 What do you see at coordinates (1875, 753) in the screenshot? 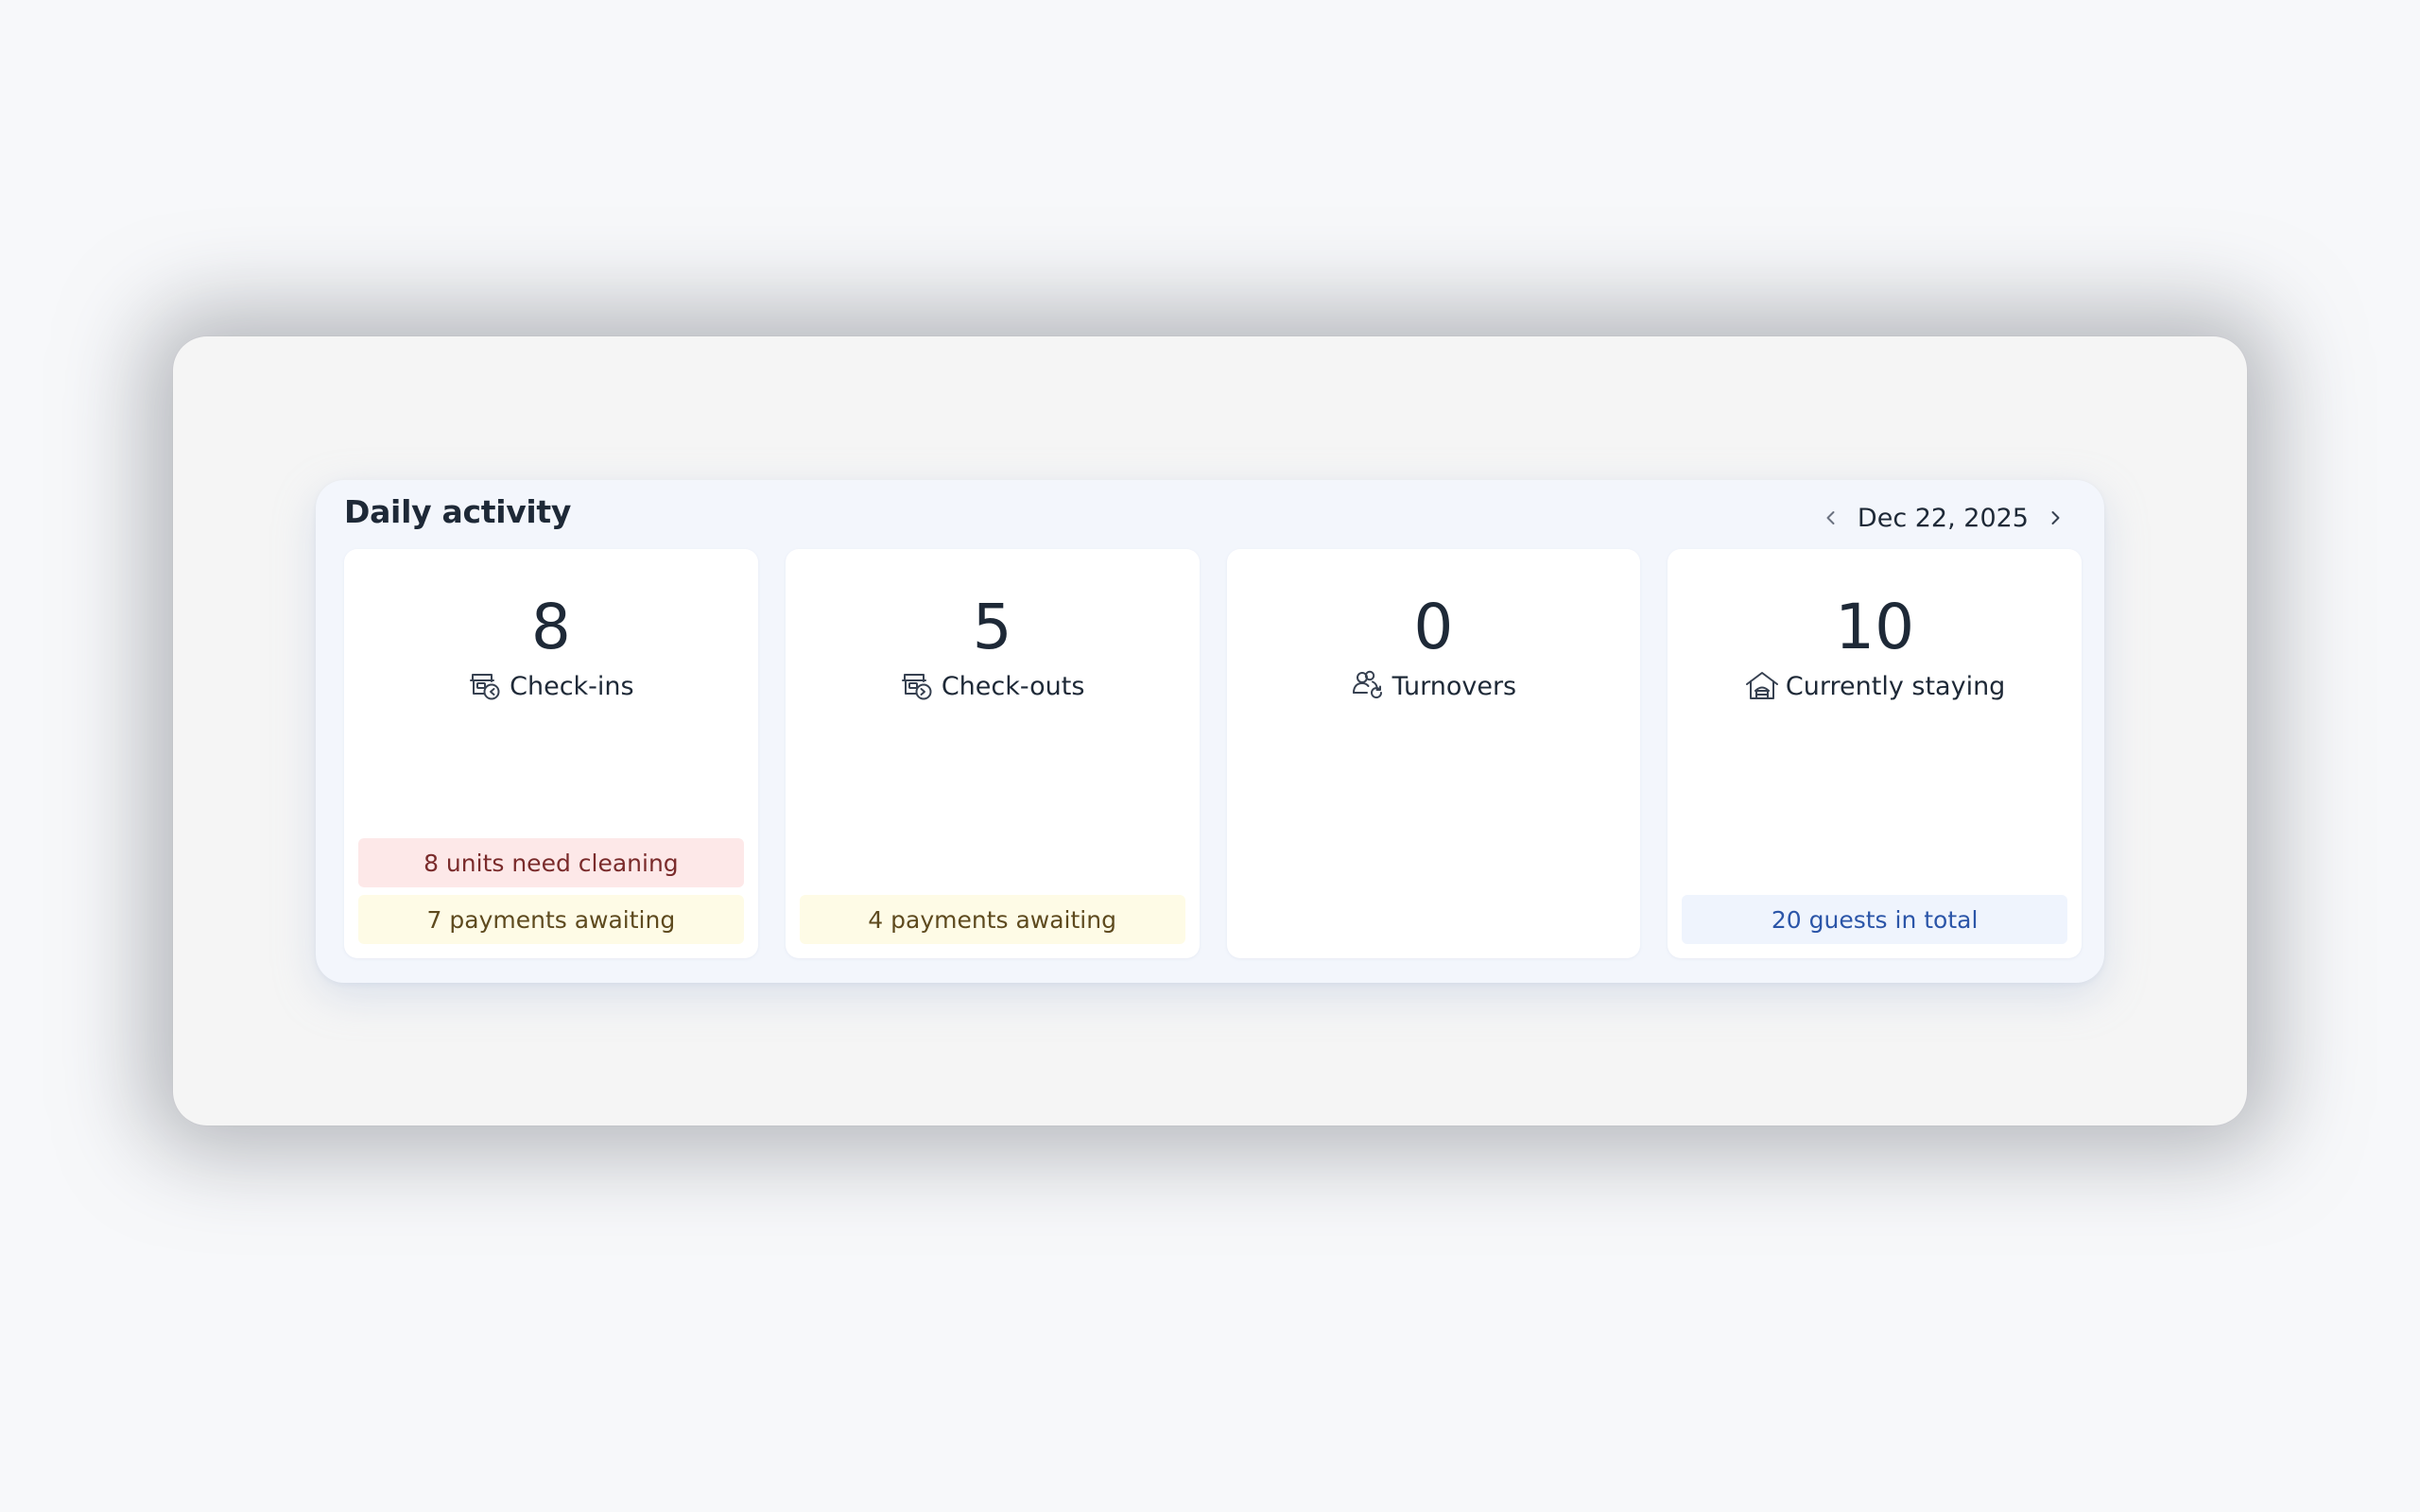
I see `card-currently-staying: 10 Currently staying 20 guests in total` at bounding box center [1875, 753].